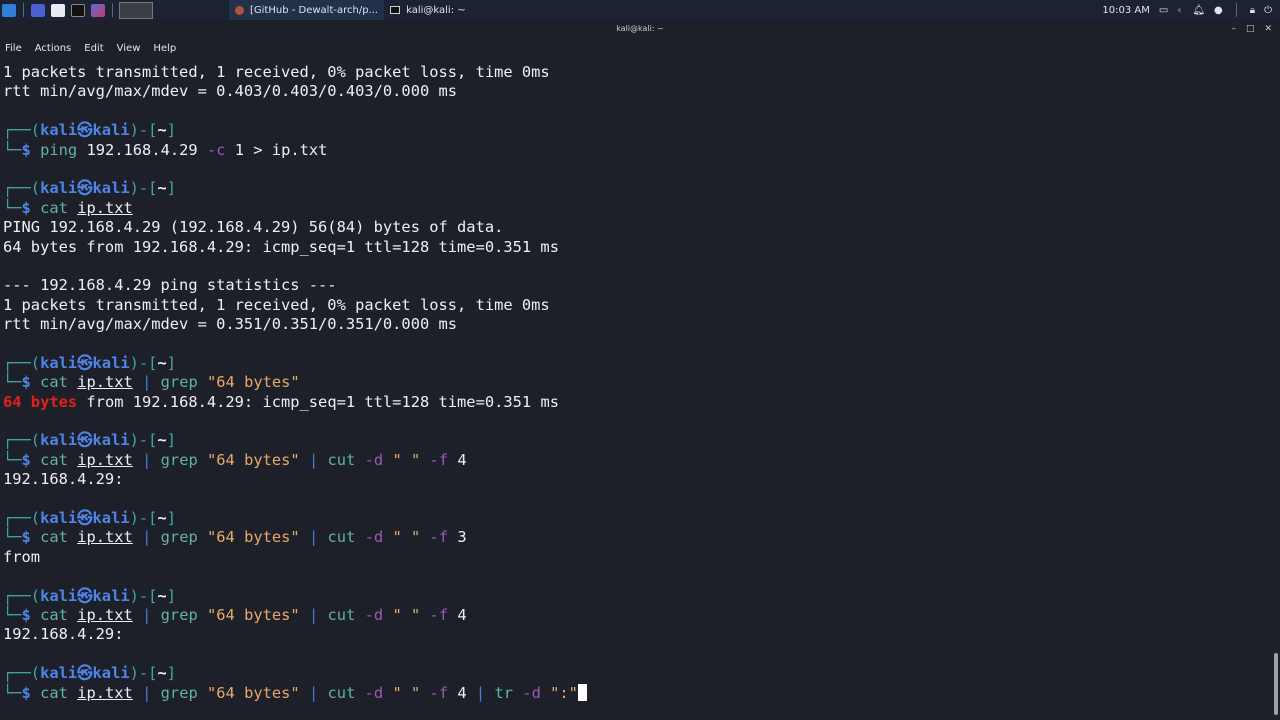 This screenshot has width=1280, height=720. I want to click on desktop-icon, so click(38, 10).